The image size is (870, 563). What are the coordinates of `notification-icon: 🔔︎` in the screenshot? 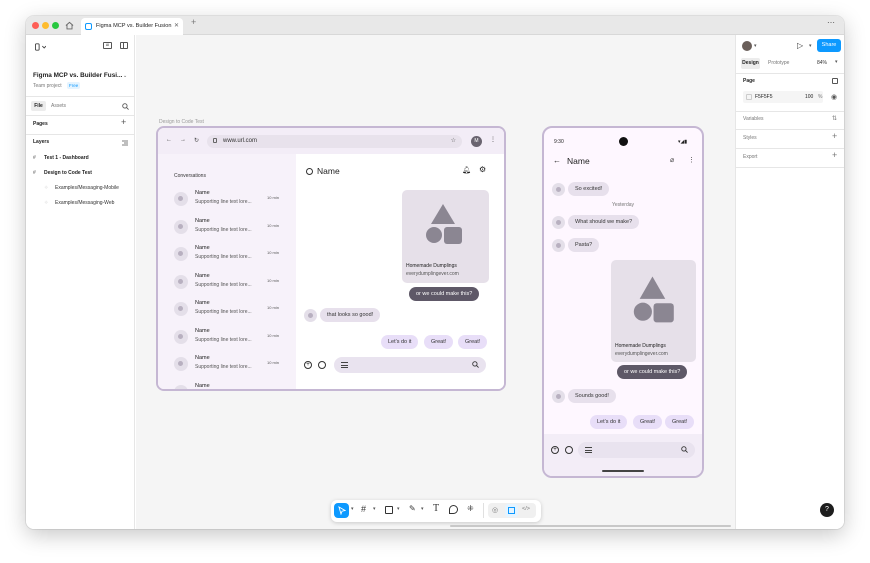 It's located at (466, 170).